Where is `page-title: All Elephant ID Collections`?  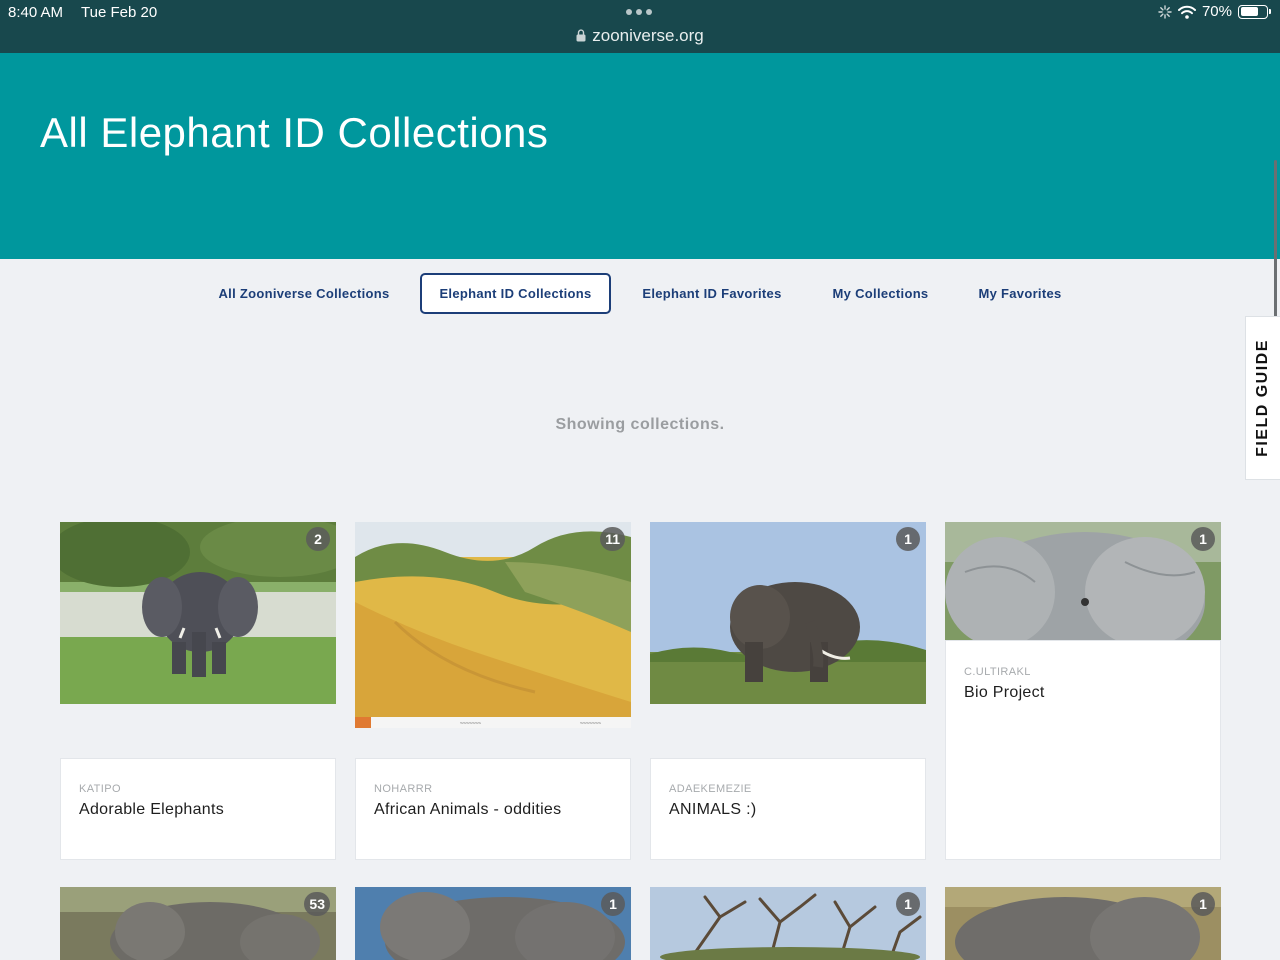 page-title: All Elephant ID Collections is located at coordinates (294, 132).